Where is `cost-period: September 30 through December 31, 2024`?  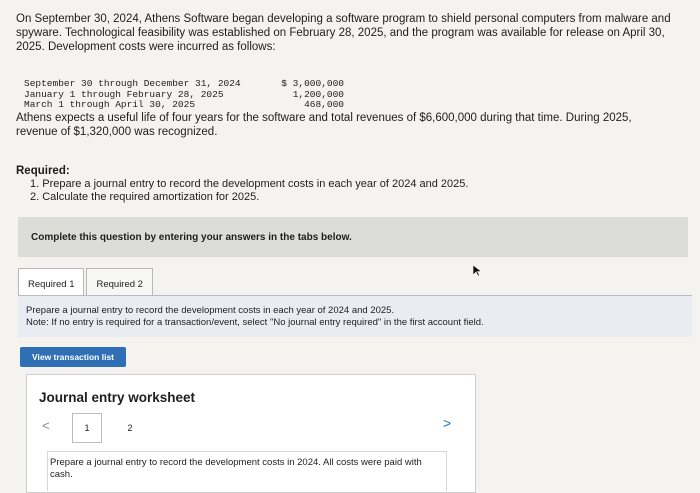 cost-period: September 30 through December 31, 2024 is located at coordinates (132, 83).